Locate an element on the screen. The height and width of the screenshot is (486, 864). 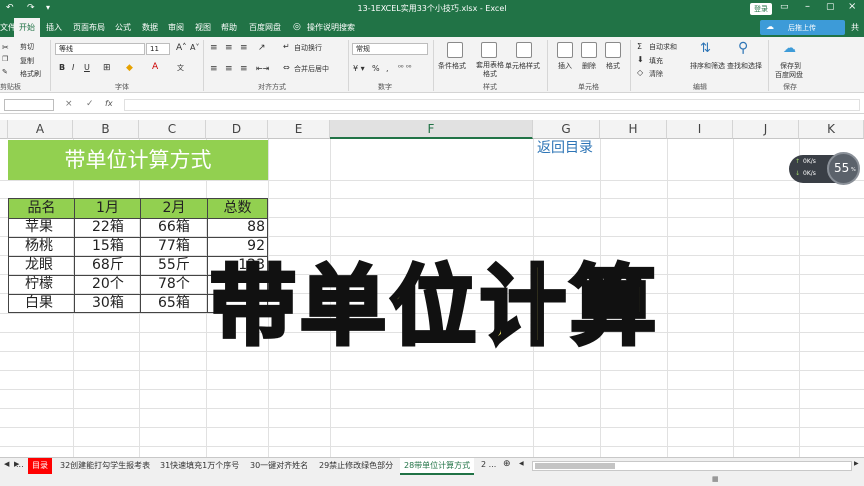
cell-total: 88 is located at coordinates (236, 227).